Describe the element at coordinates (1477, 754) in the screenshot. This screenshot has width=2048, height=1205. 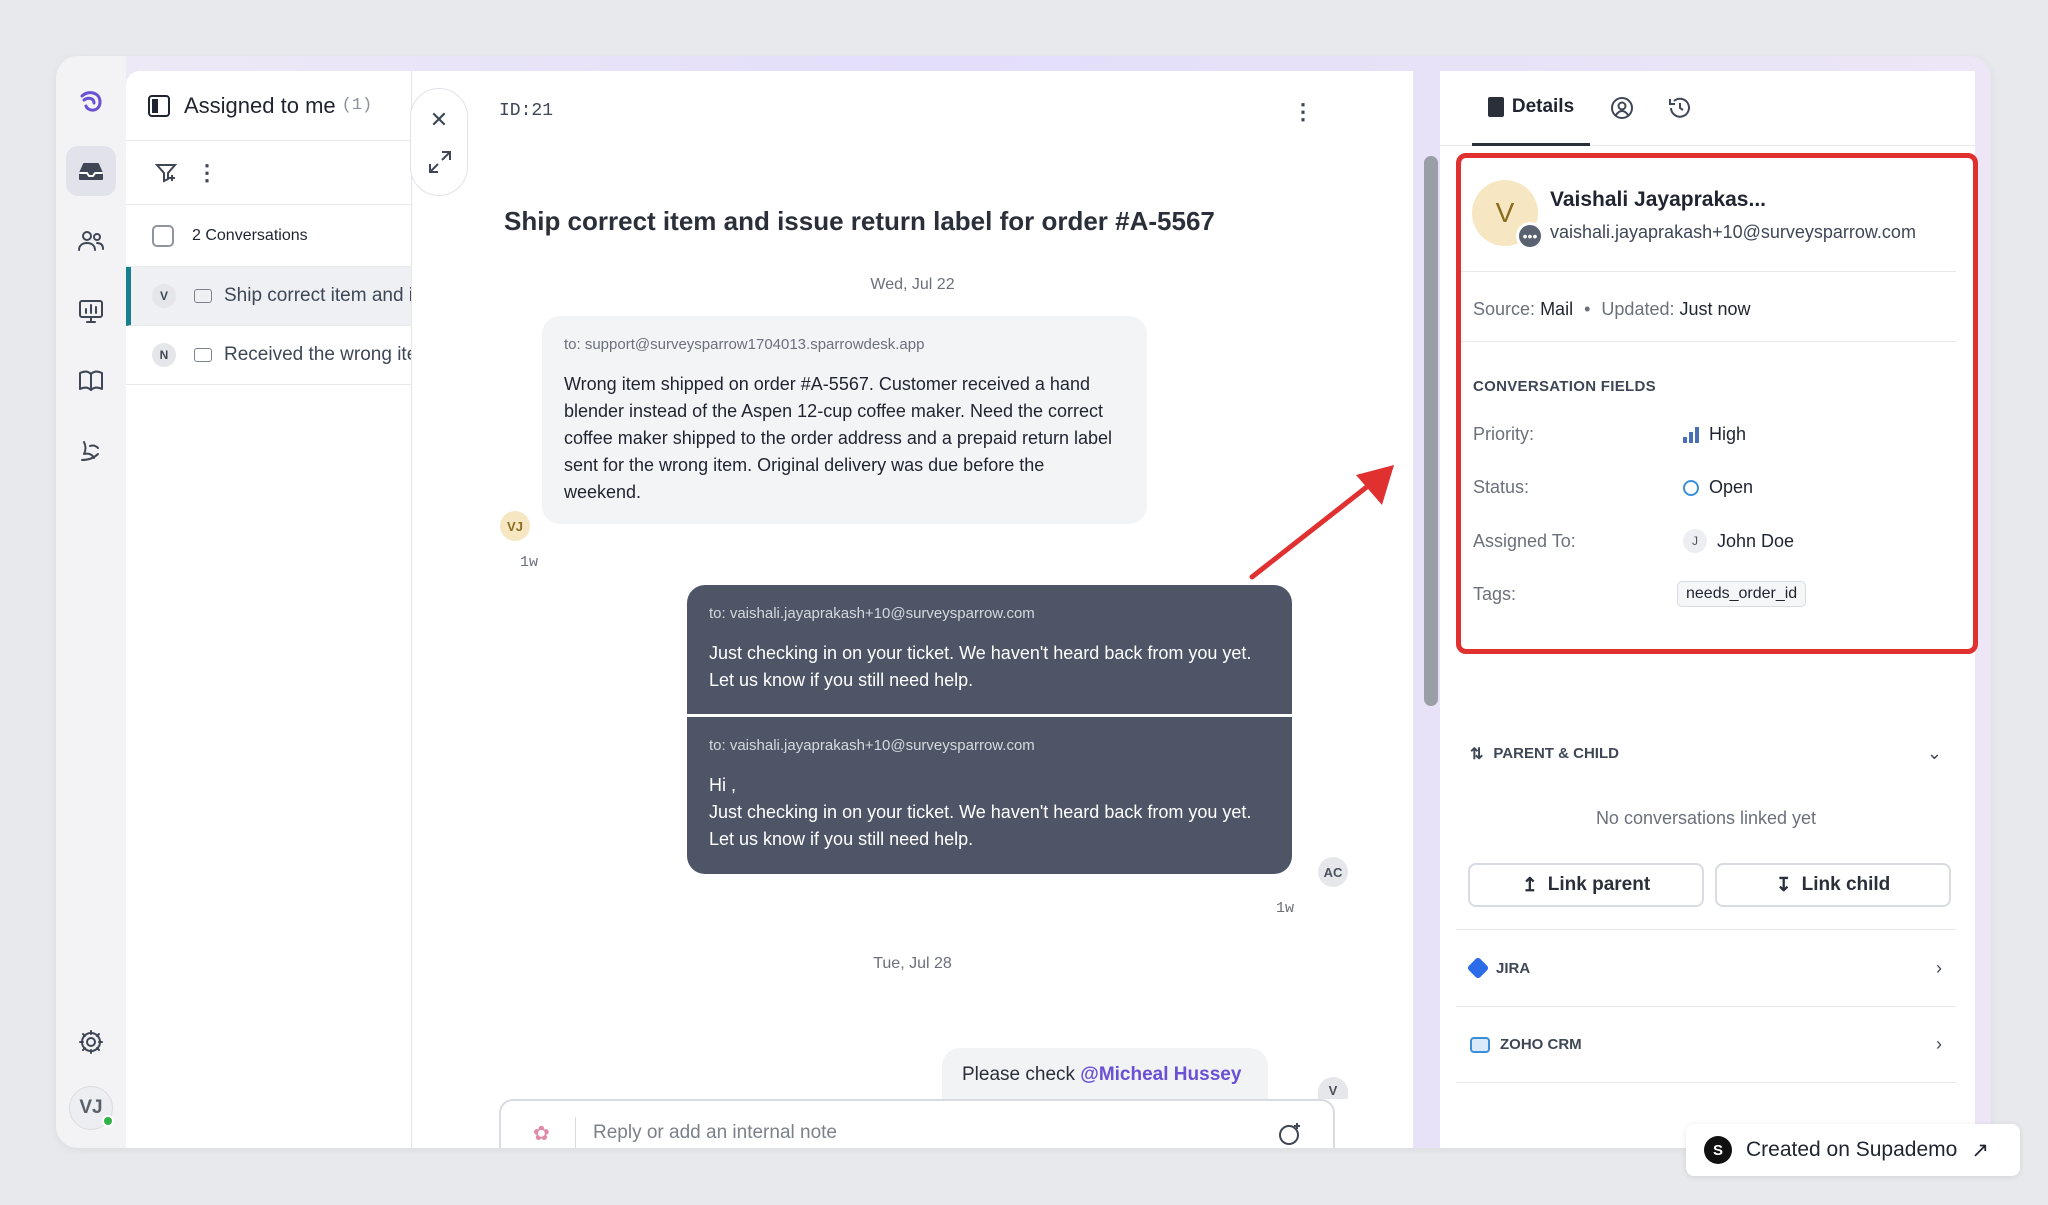
I see `parent-child-icon: ⇅` at that location.